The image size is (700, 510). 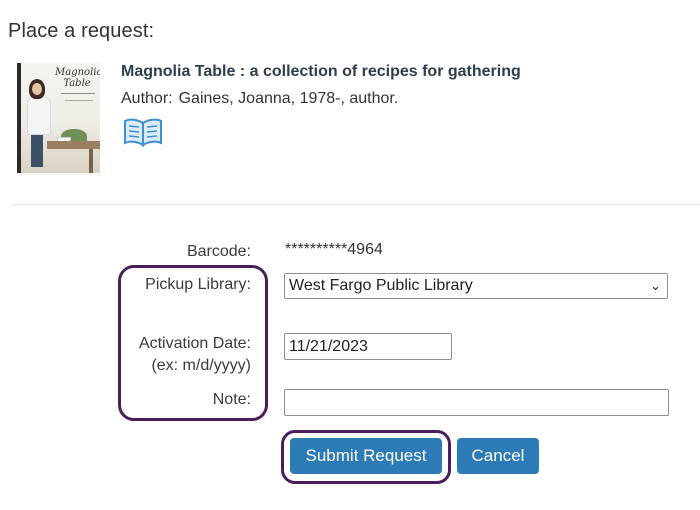 What do you see at coordinates (37, 150) in the screenshot?
I see `cover-figure-legs` at bounding box center [37, 150].